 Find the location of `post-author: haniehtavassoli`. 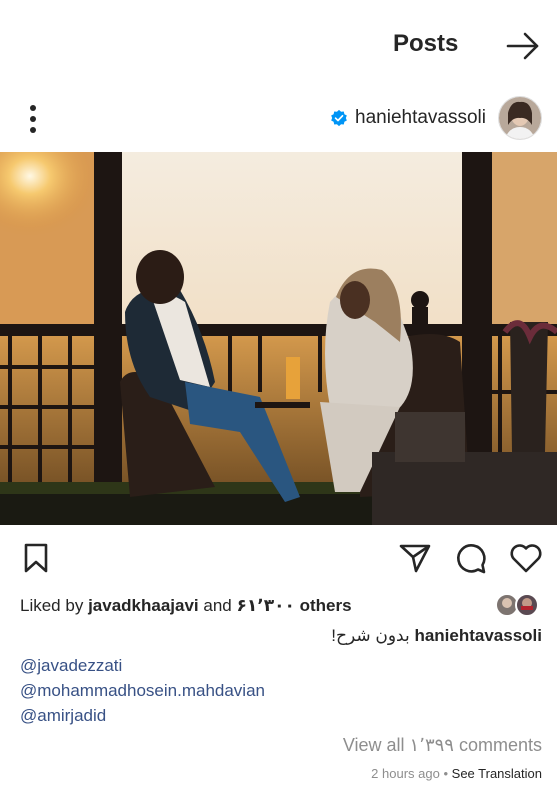

post-author: haniehtavassoli is located at coordinates (436, 118).